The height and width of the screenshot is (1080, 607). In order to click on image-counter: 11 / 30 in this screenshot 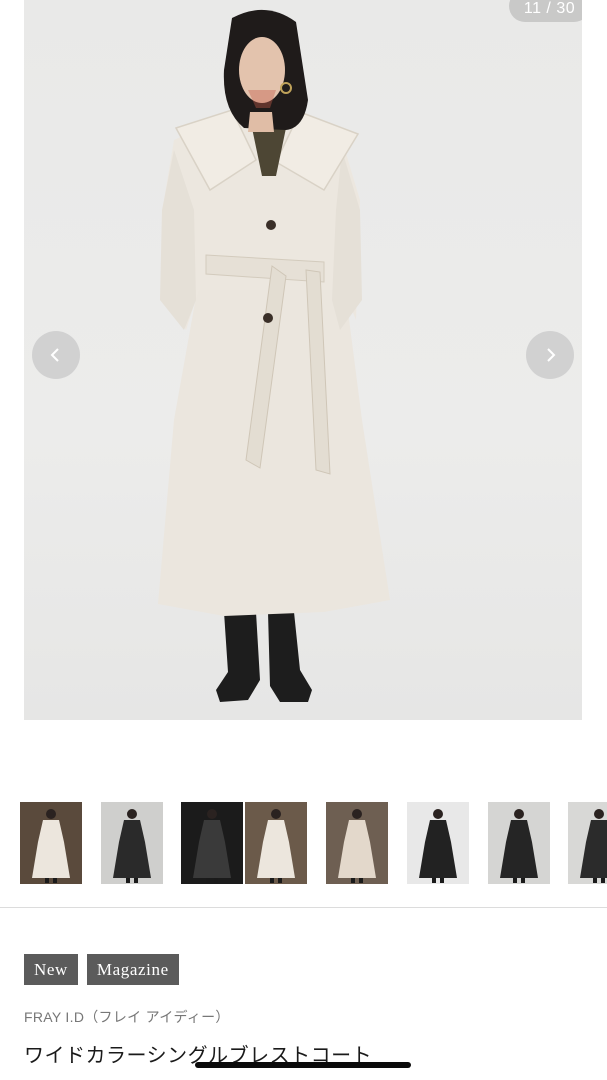, I will do `click(545, 11)`.